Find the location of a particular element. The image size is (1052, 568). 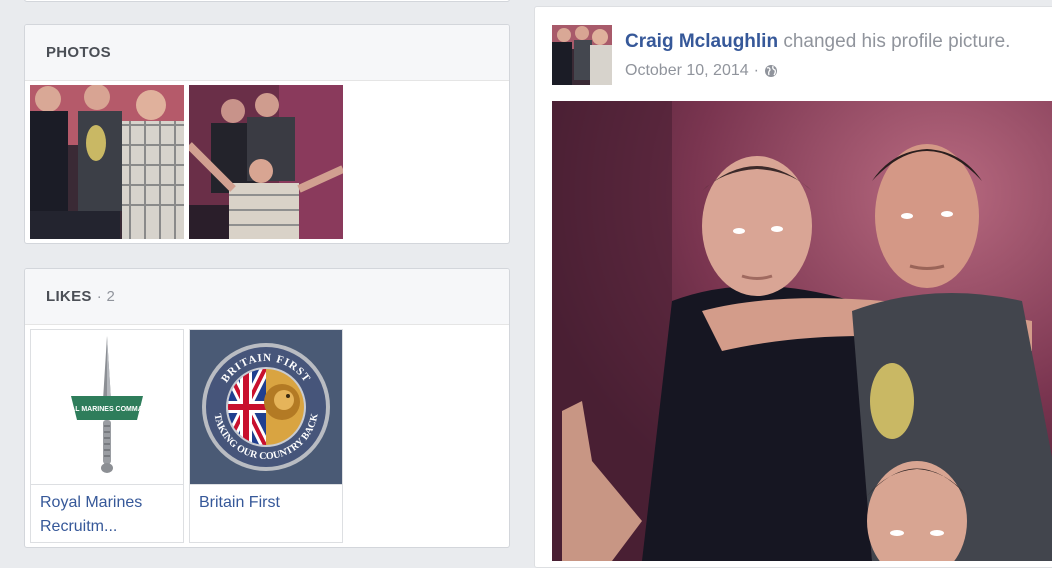

author-avatar is located at coordinates (582, 55).